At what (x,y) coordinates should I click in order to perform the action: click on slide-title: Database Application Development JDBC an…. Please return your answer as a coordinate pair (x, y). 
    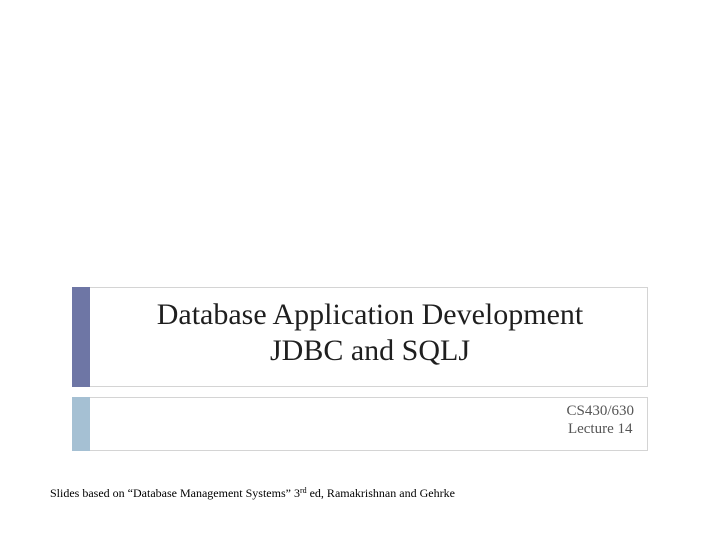
    Looking at the image, I should click on (370, 333).